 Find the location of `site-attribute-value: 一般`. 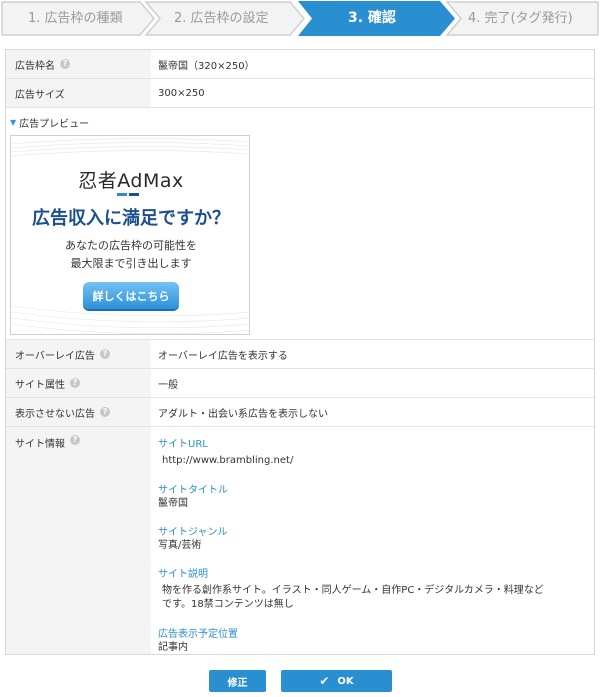

site-attribute-value: 一般 is located at coordinates (168, 385).